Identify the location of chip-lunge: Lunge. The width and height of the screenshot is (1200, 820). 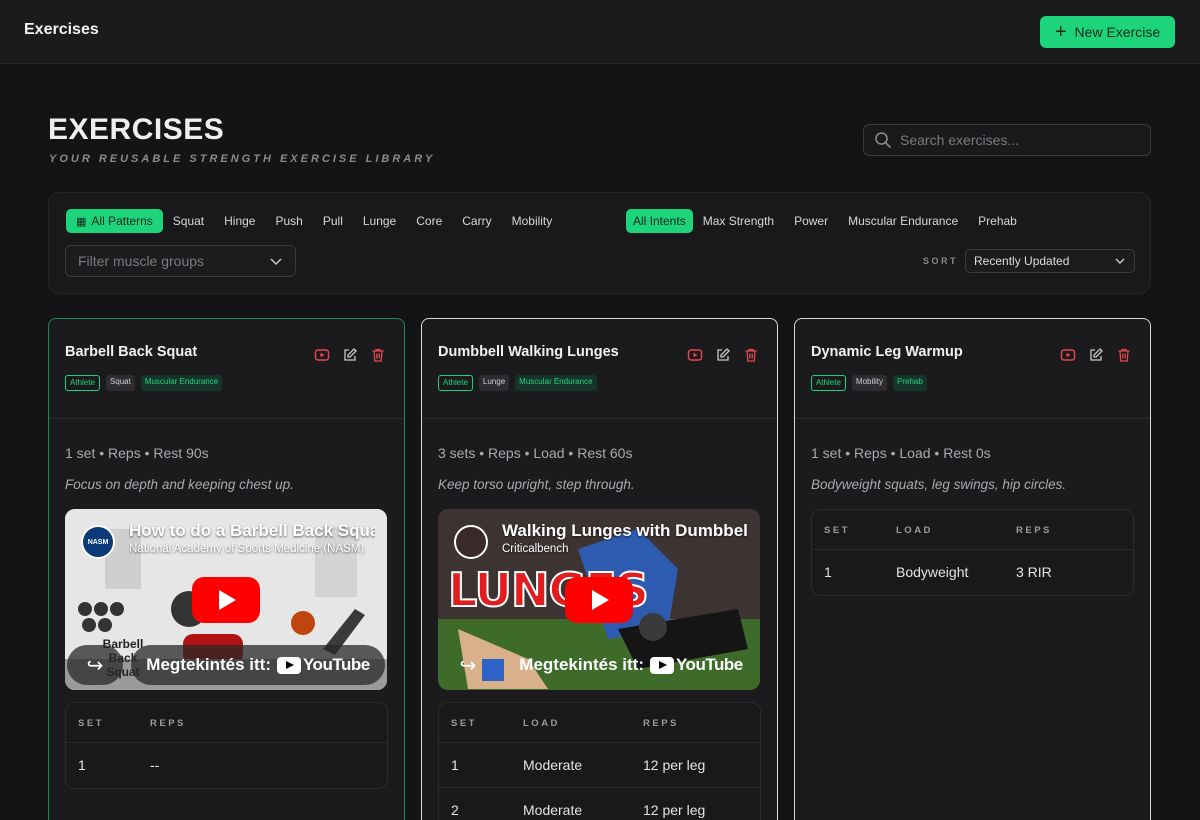
(379, 221).